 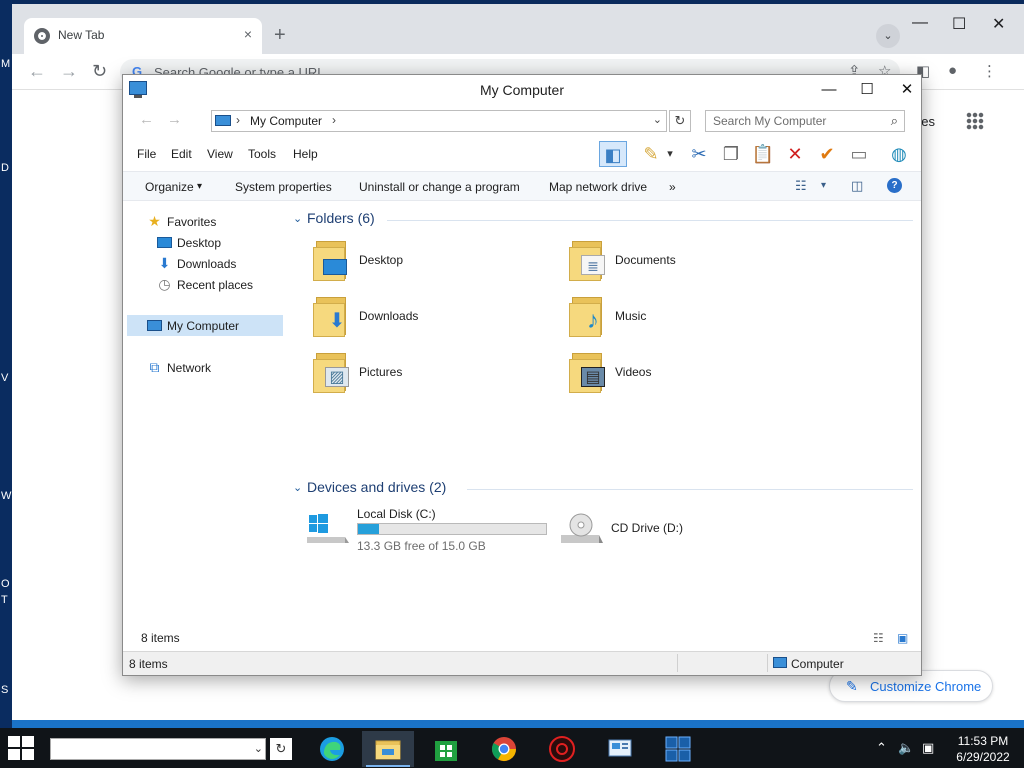 What do you see at coordinates (823, 185) in the screenshot?
I see `view-dropdown-icon: ▾` at bounding box center [823, 185].